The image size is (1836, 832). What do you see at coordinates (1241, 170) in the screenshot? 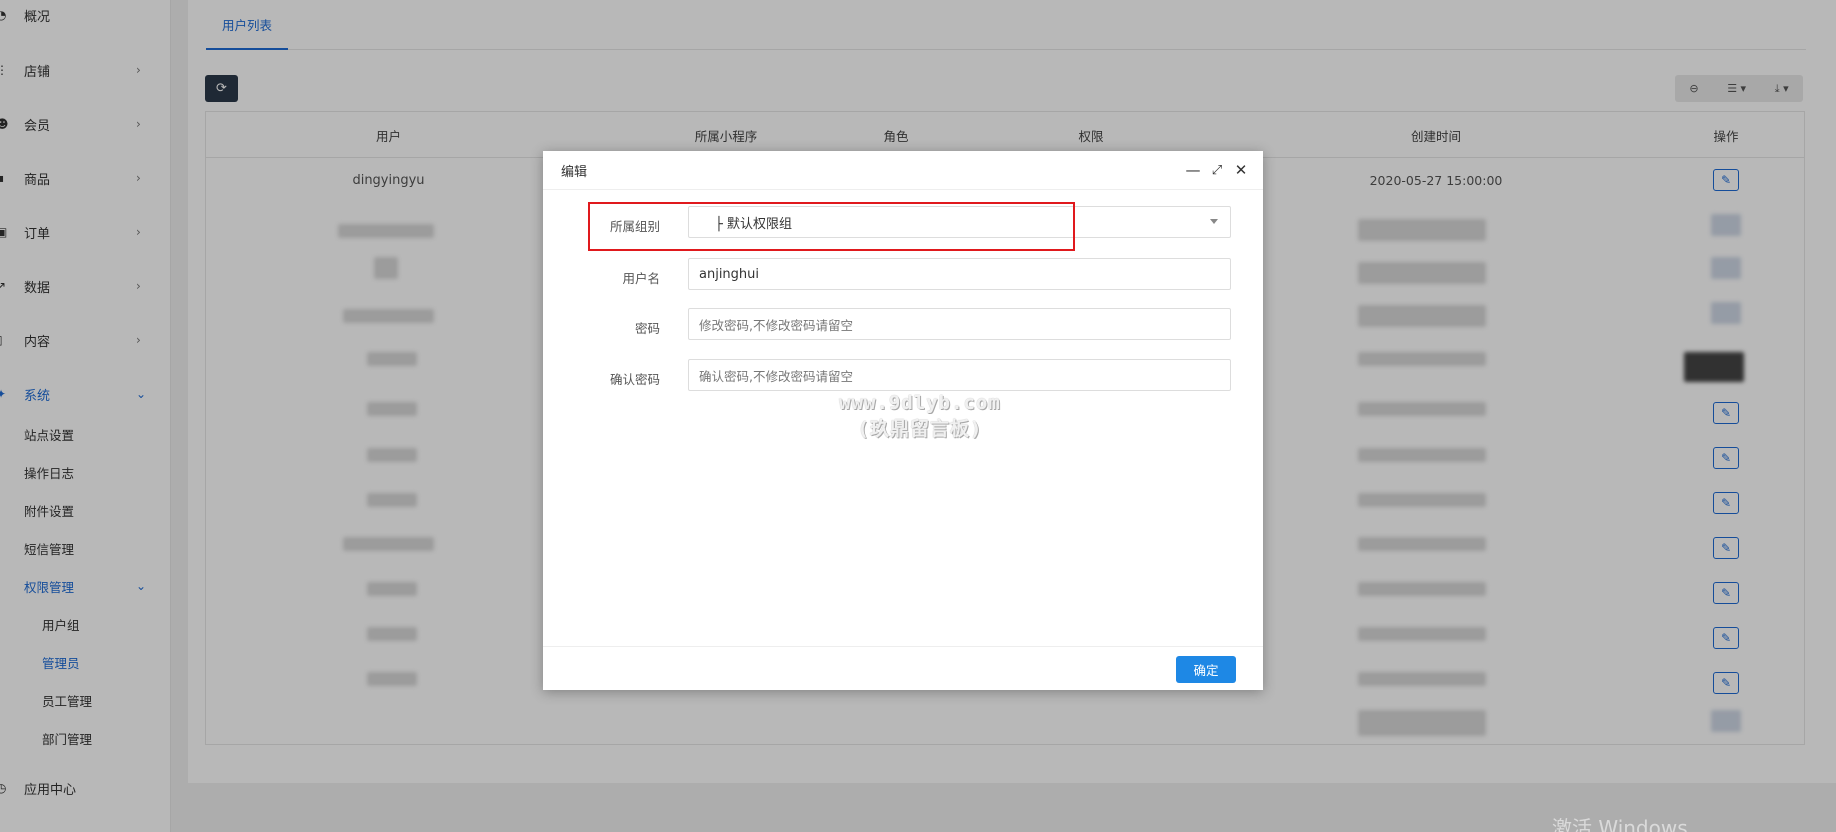
I see `close-icon: ✕` at bounding box center [1241, 170].